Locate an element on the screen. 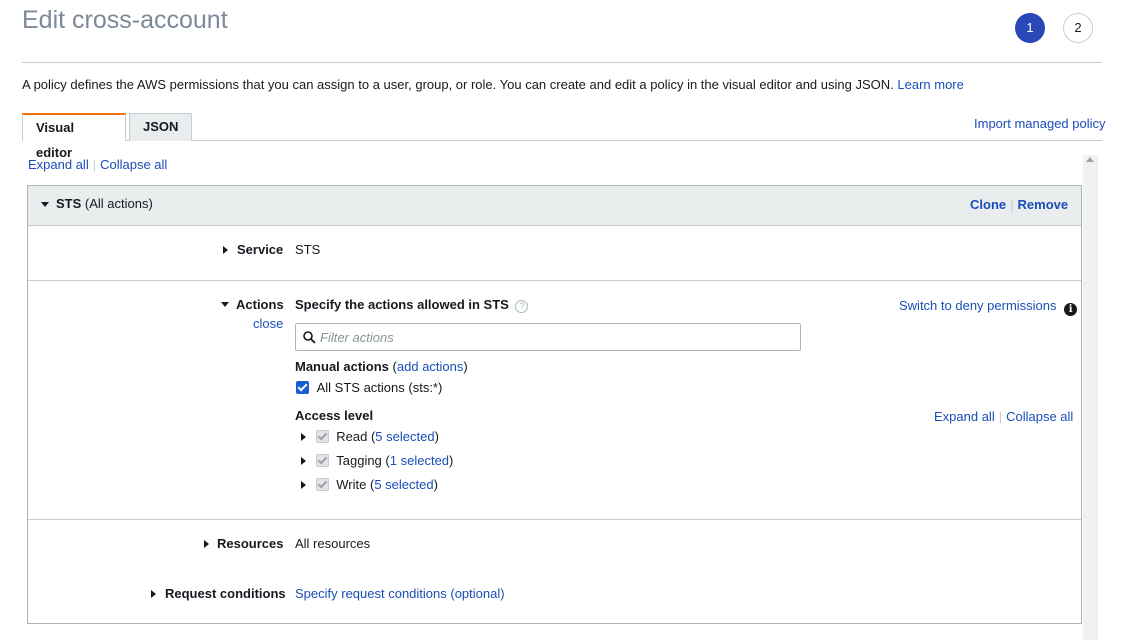 The width and height of the screenshot is (1125, 640). all-actions-row: All STS actions (sts:*) is located at coordinates (369, 387).